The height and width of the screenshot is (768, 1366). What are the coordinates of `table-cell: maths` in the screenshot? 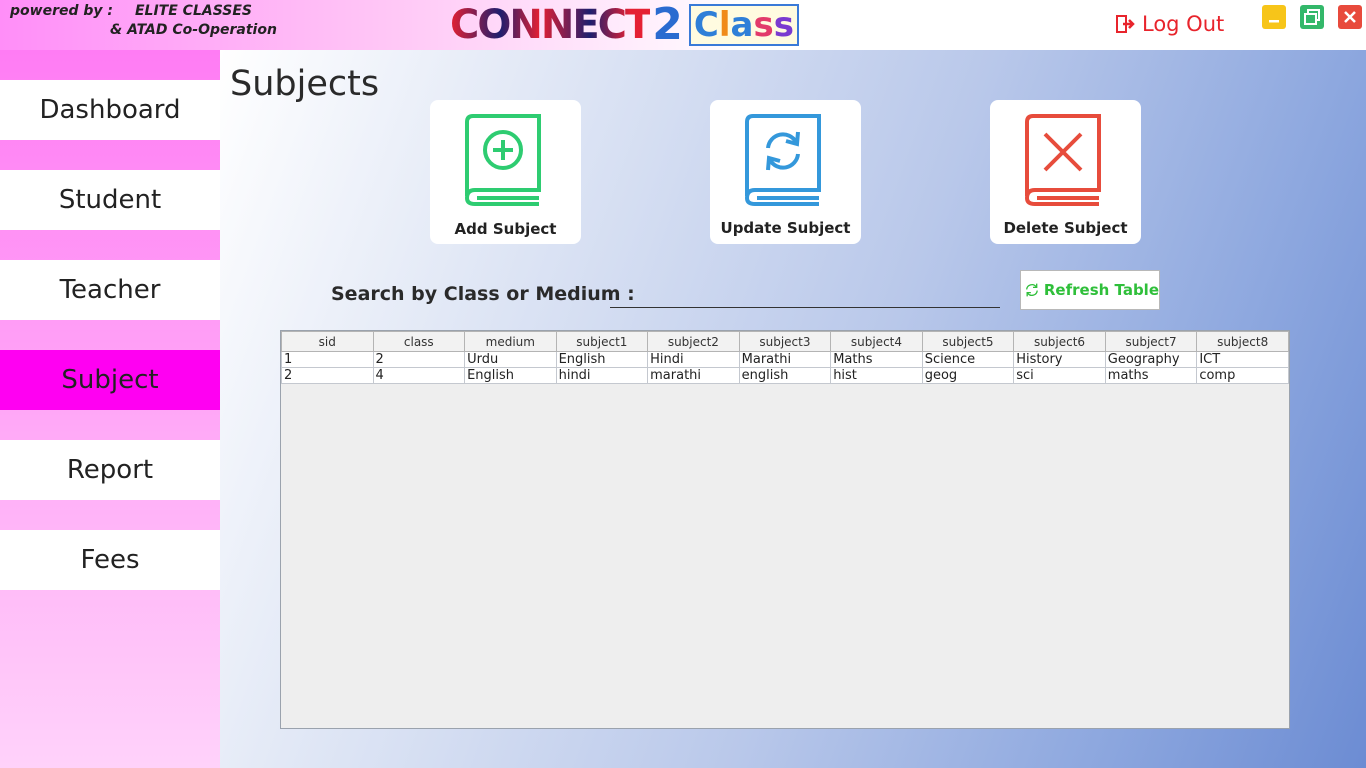 It's located at (1151, 375).